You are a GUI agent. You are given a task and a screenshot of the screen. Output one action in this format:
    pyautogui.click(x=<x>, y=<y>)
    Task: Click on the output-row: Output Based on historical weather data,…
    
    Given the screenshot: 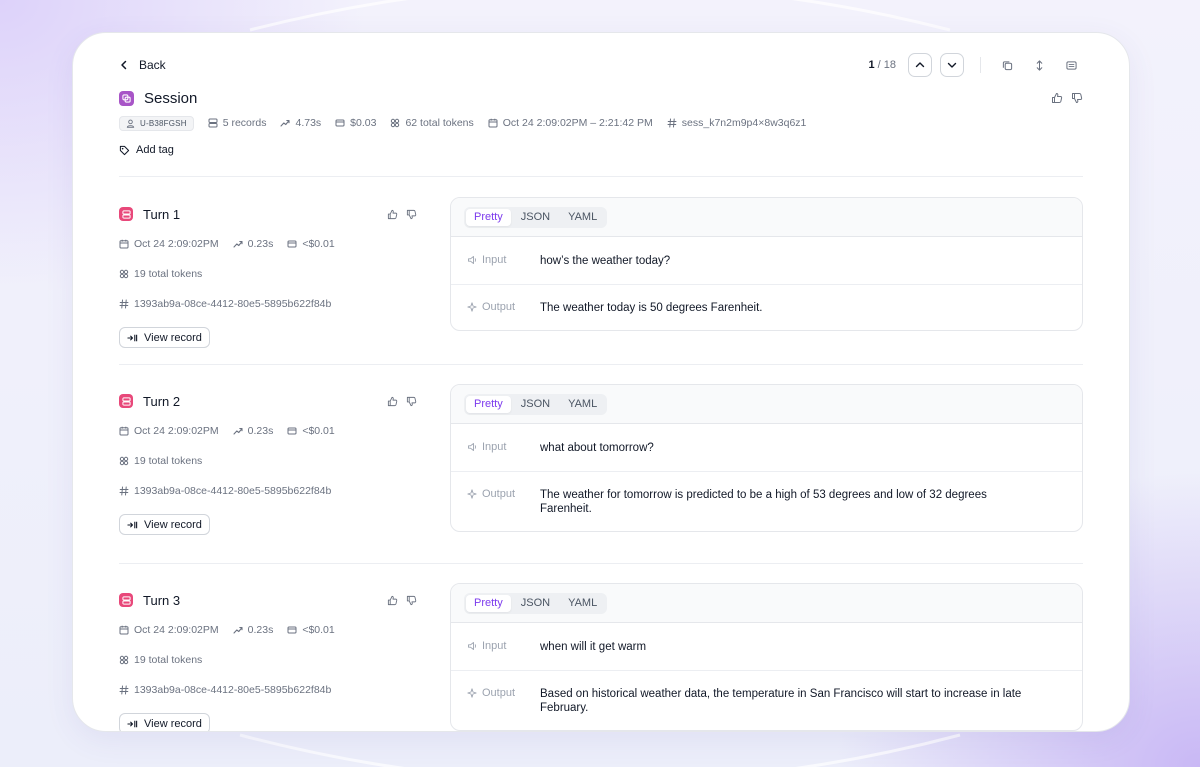 What is the action you would take?
    pyautogui.click(x=766, y=700)
    